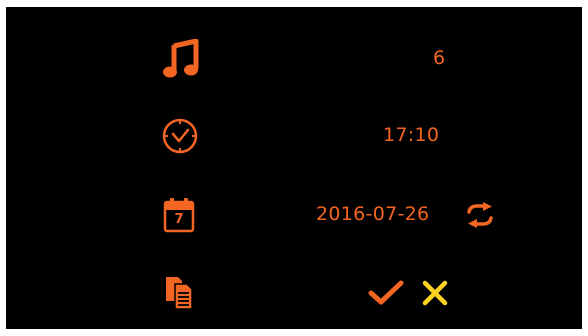 The height and width of the screenshot is (336, 588). Describe the element at coordinates (181, 58) in the screenshot. I see `music-note-icon` at that location.